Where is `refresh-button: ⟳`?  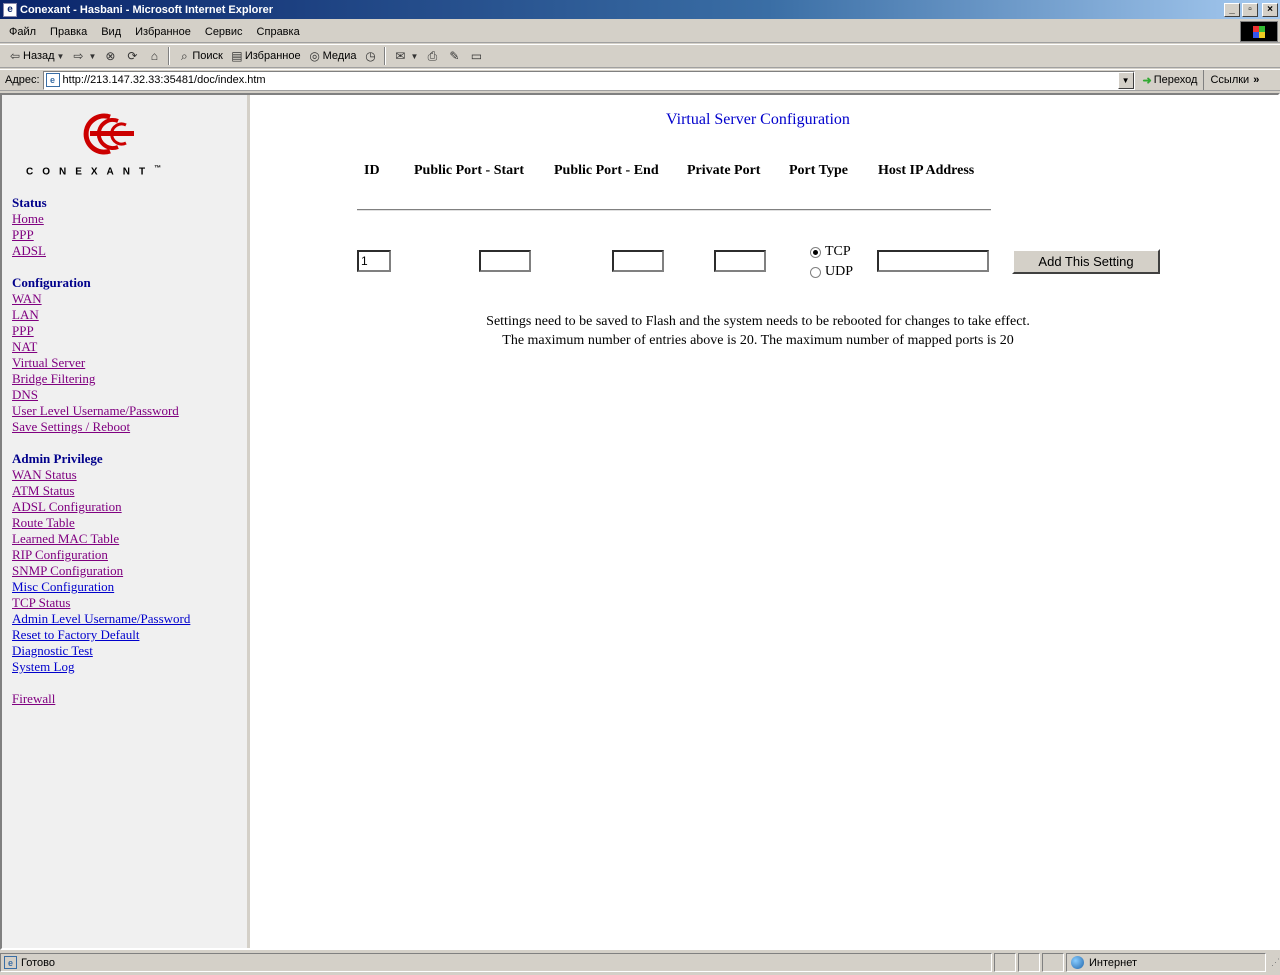 refresh-button: ⟳ is located at coordinates (132, 56).